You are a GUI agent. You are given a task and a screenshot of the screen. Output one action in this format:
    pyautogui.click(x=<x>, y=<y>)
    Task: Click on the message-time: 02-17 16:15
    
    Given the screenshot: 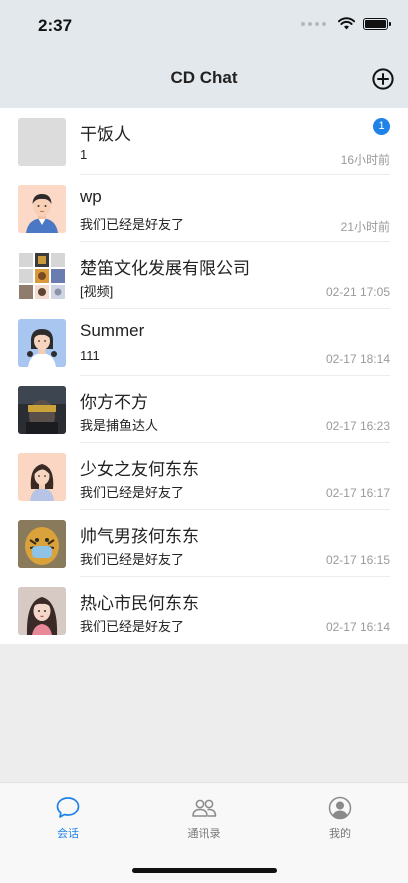 What is the action you would take?
    pyautogui.click(x=357, y=560)
    